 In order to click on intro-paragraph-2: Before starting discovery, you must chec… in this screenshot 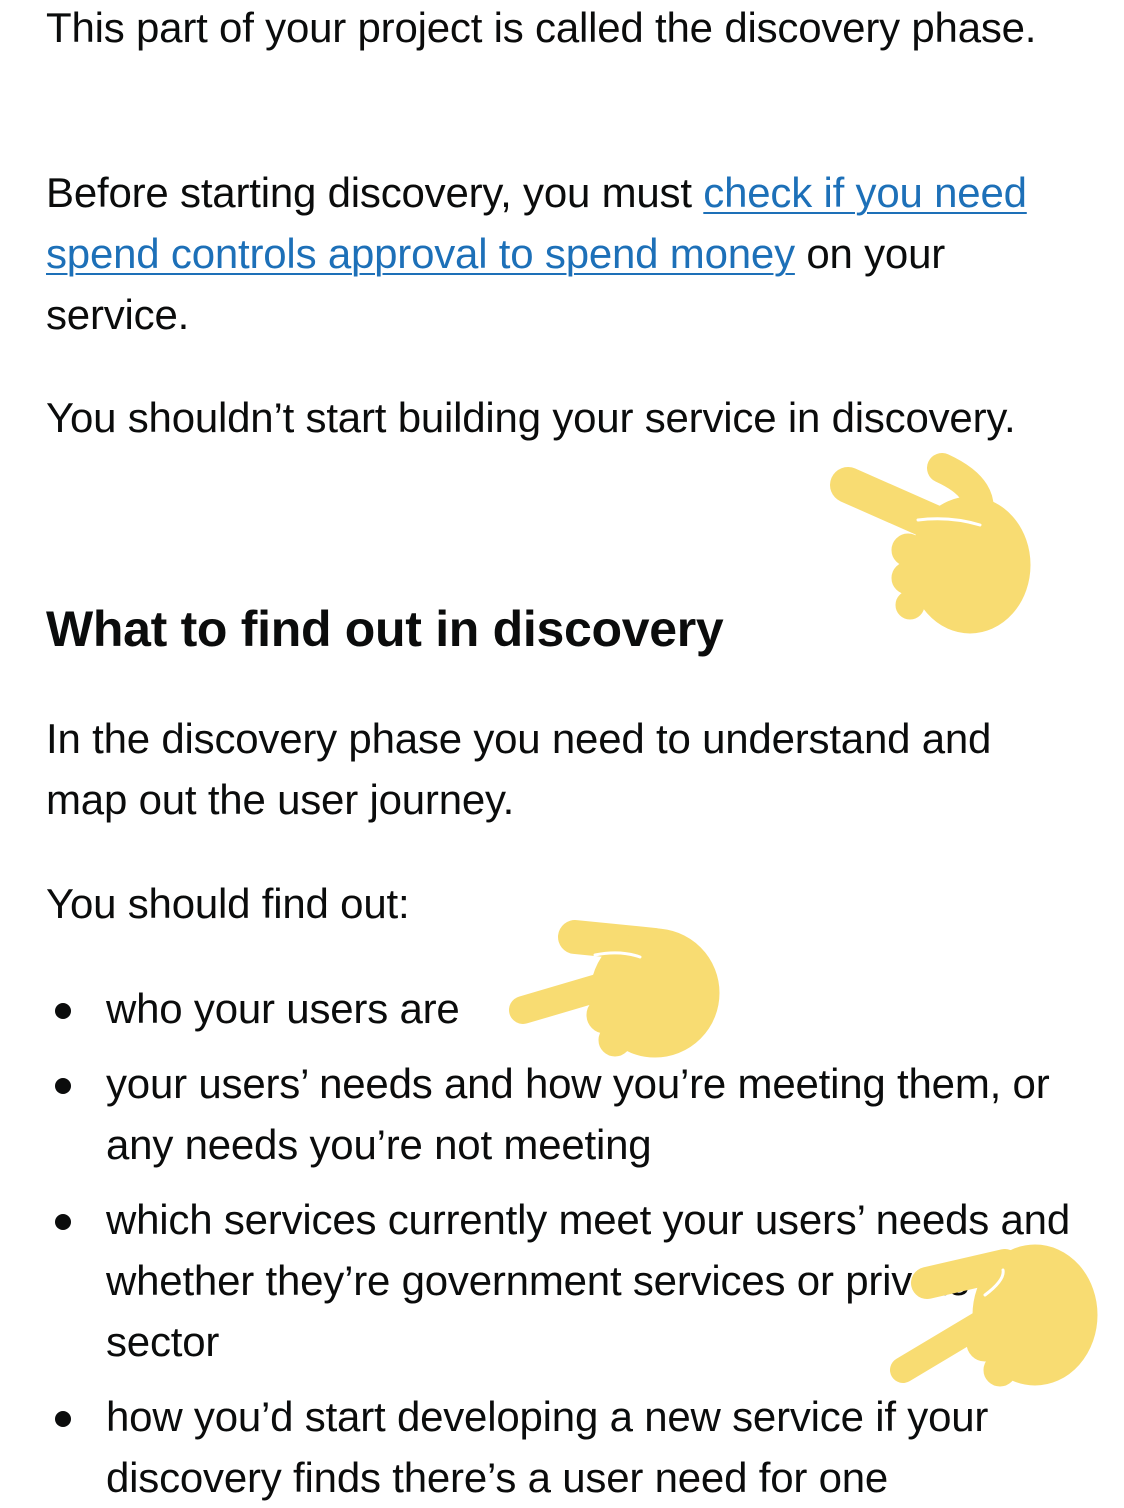, I will do `click(566, 253)`.